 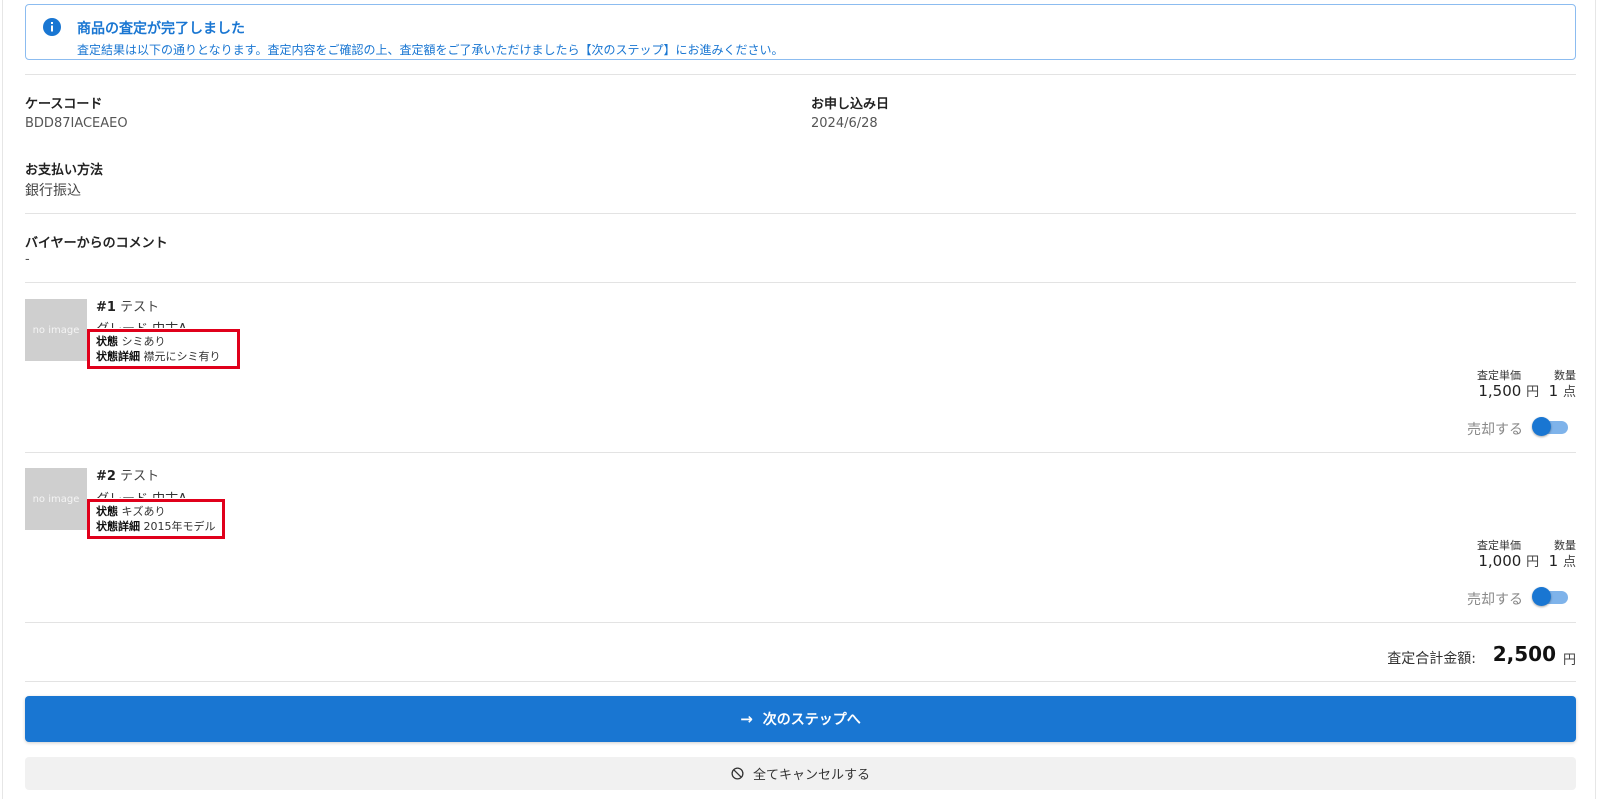 I want to click on item-price-row: 1,500 円 1 点, so click(x=1527, y=390).